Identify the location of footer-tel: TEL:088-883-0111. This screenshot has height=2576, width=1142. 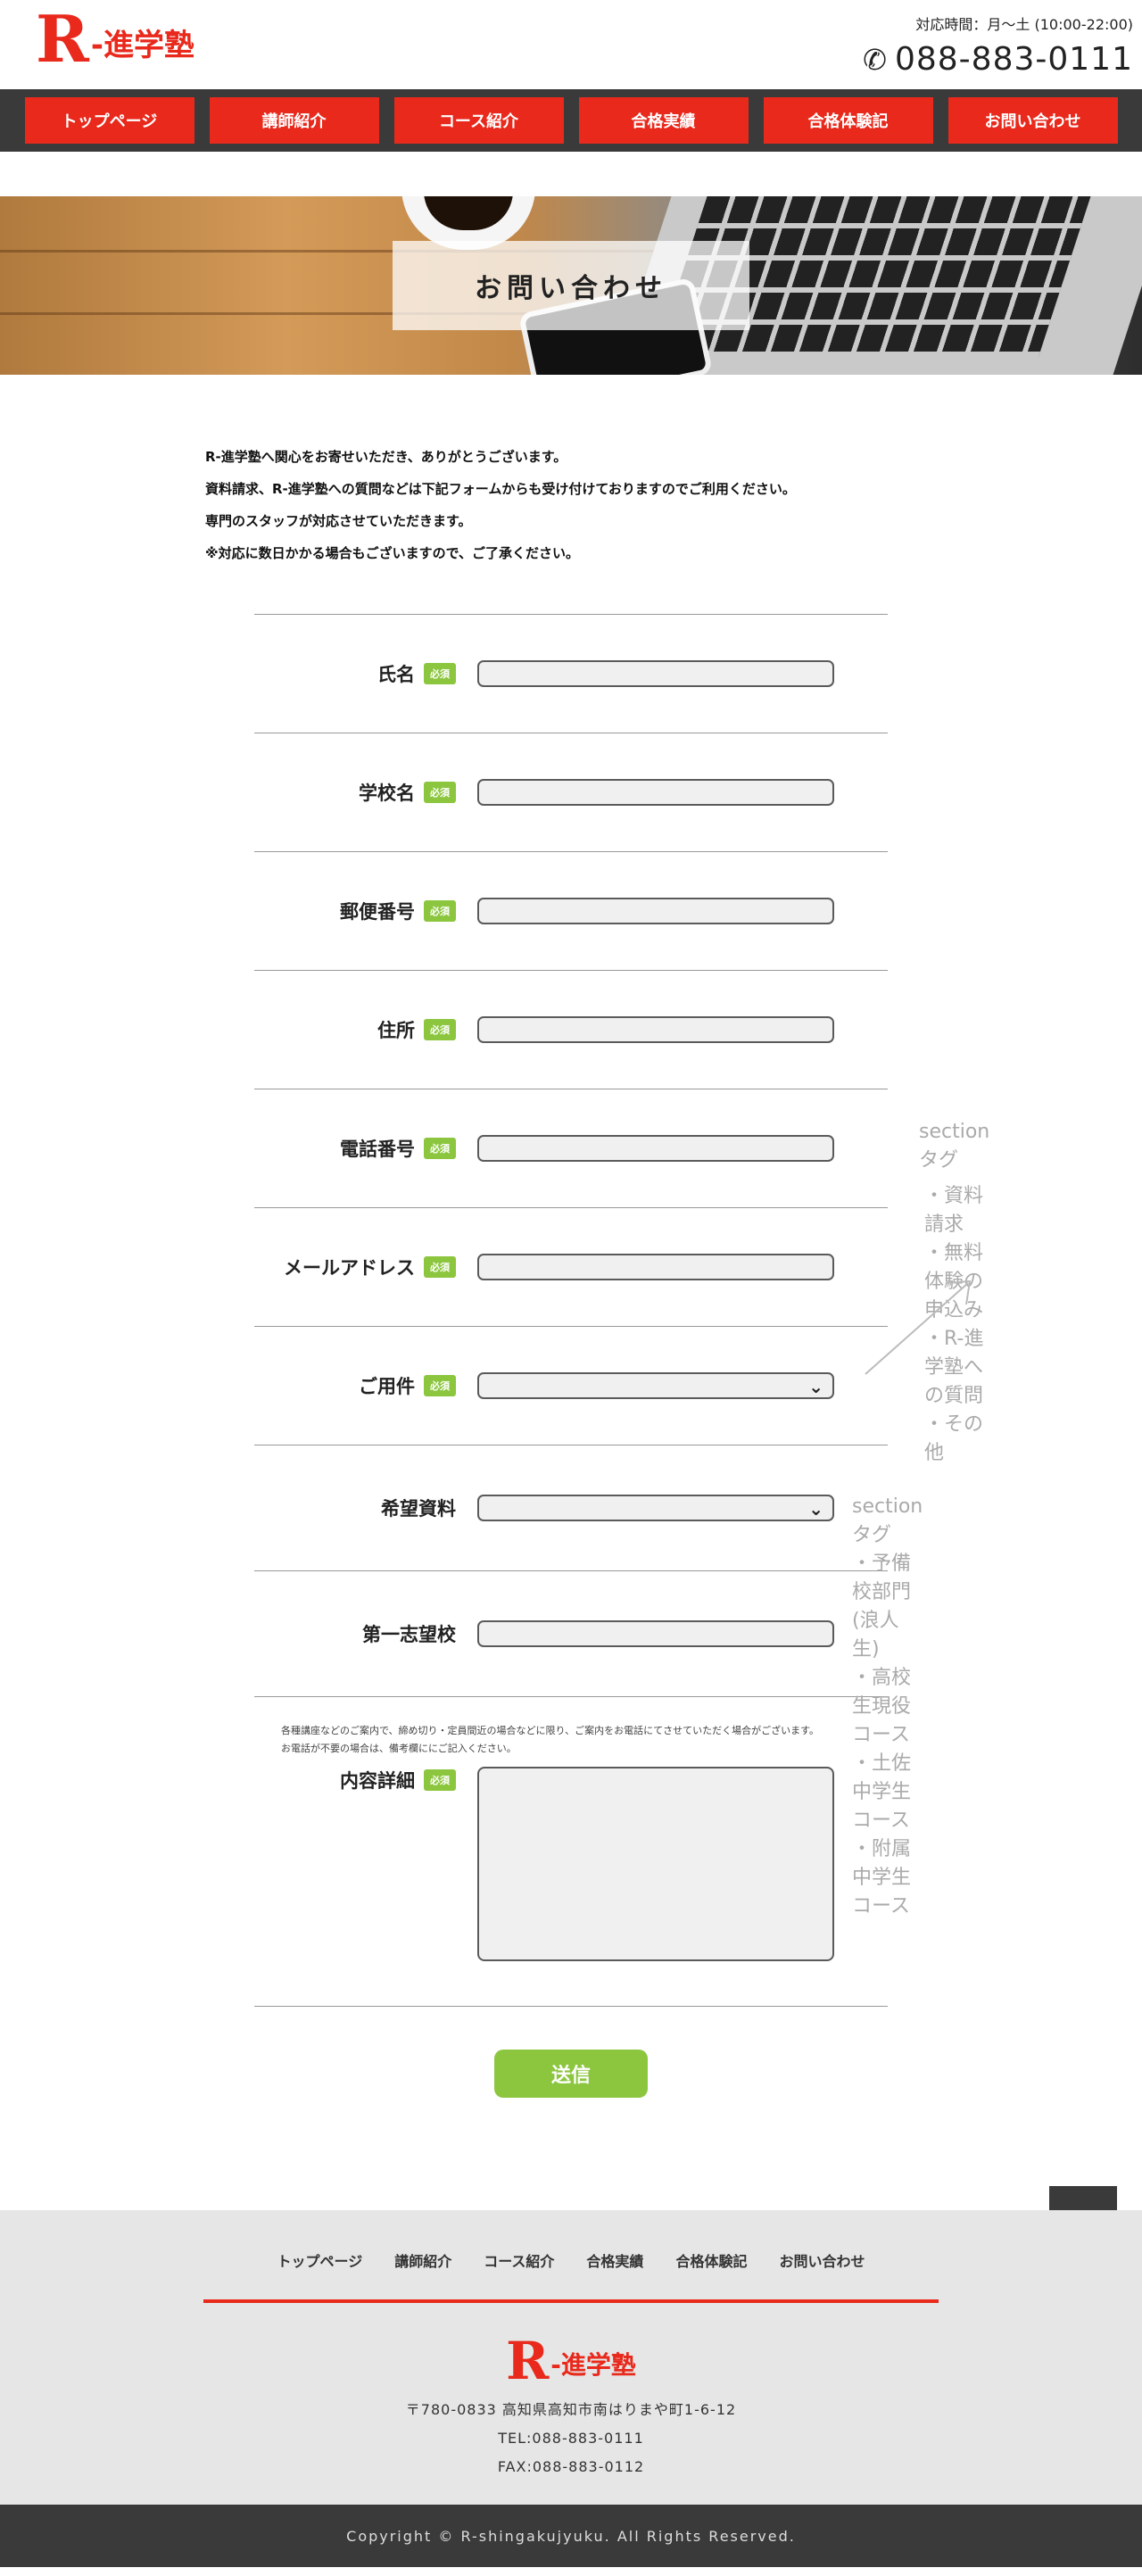
(571, 2438).